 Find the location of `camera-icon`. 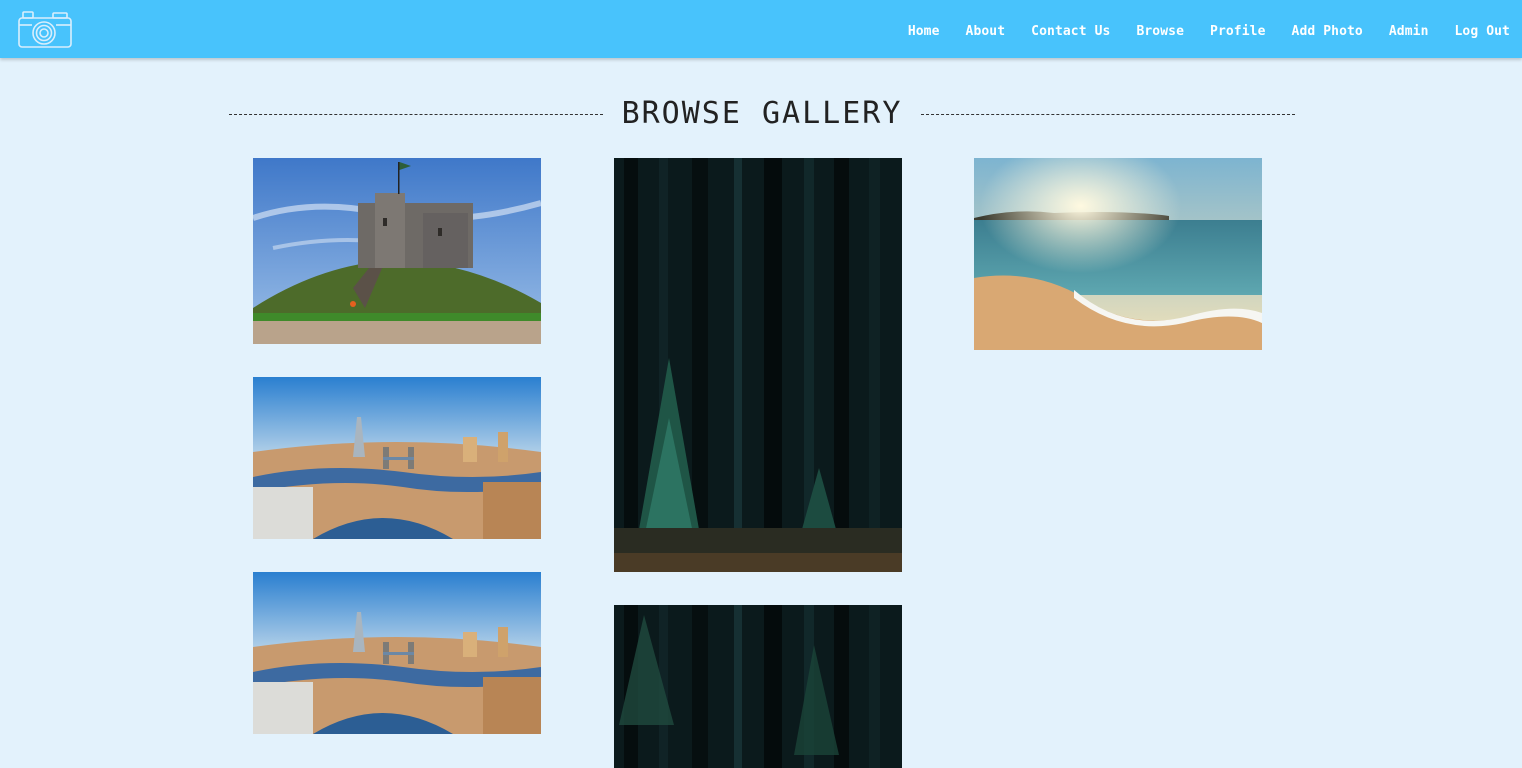

camera-icon is located at coordinates (45, 29).